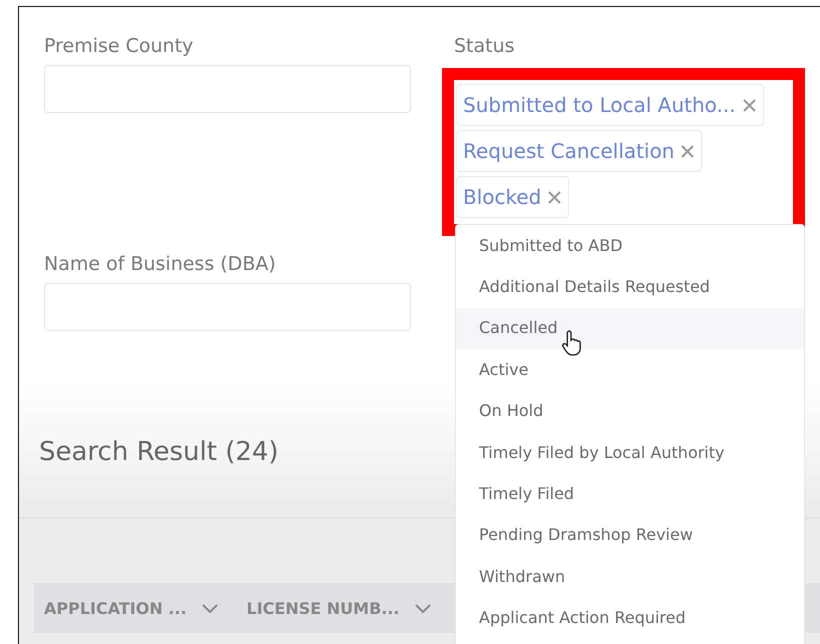  I want to click on search-result-heading: Search Result (24), so click(159, 452).